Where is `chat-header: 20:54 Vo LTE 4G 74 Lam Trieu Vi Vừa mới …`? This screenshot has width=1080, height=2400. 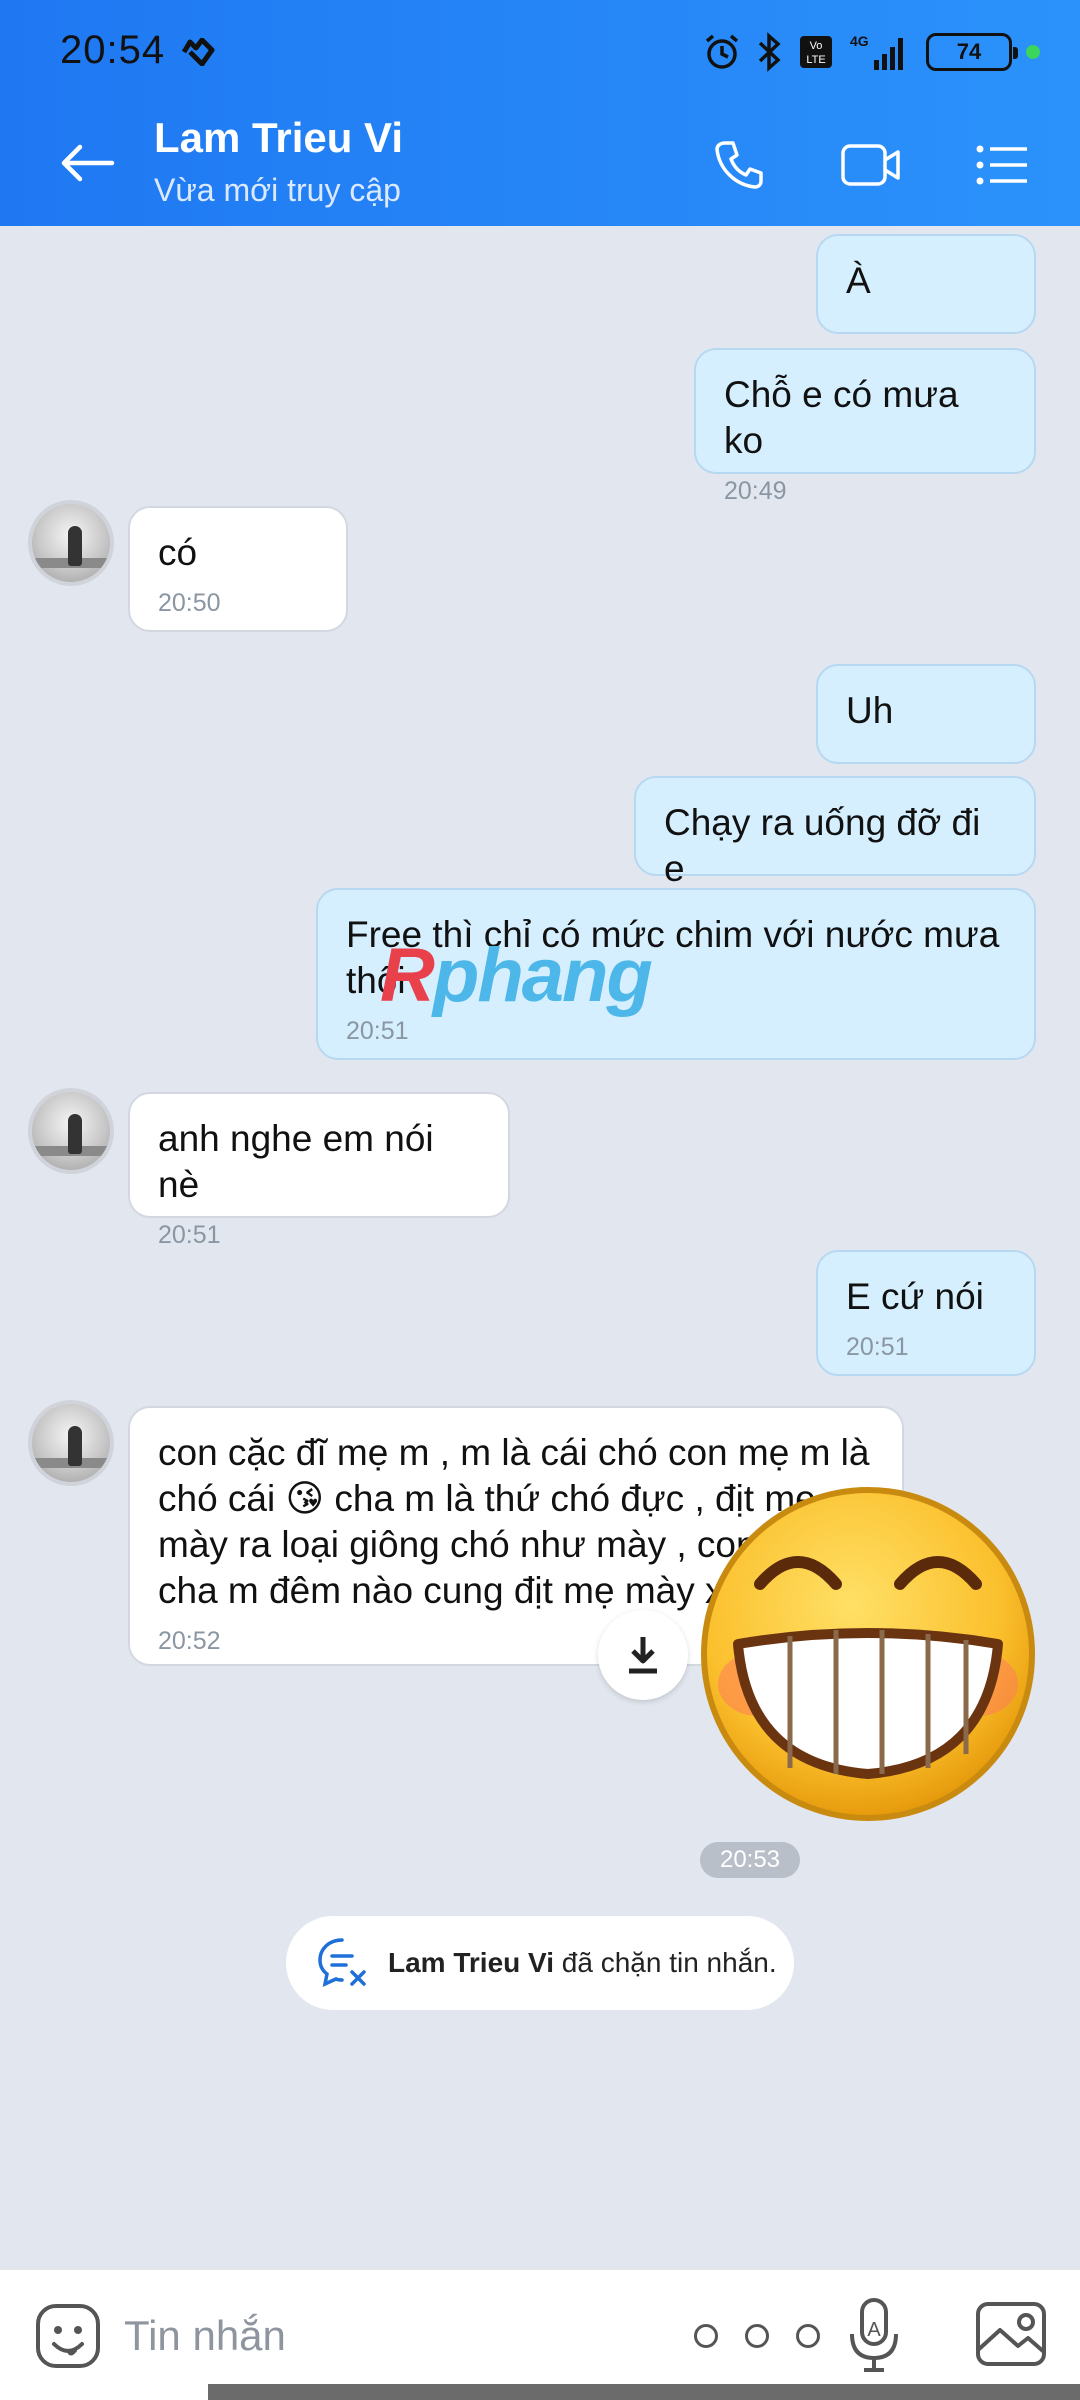
chat-header: 20:54 Vo LTE 4G 74 Lam Trieu Vi Vừa mới … is located at coordinates (540, 113).